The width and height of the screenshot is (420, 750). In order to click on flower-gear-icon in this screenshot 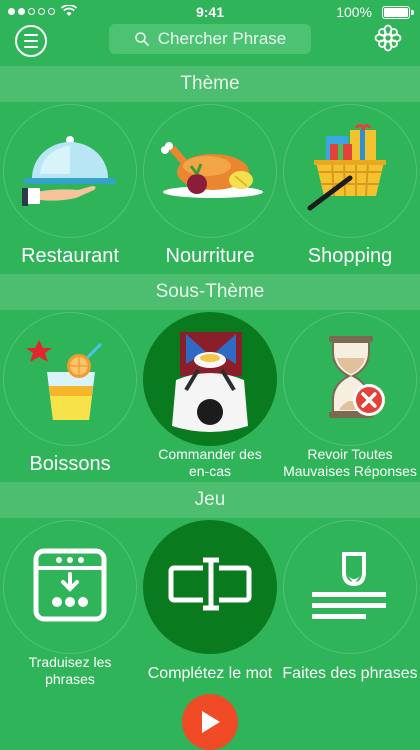, I will do `click(388, 38)`.